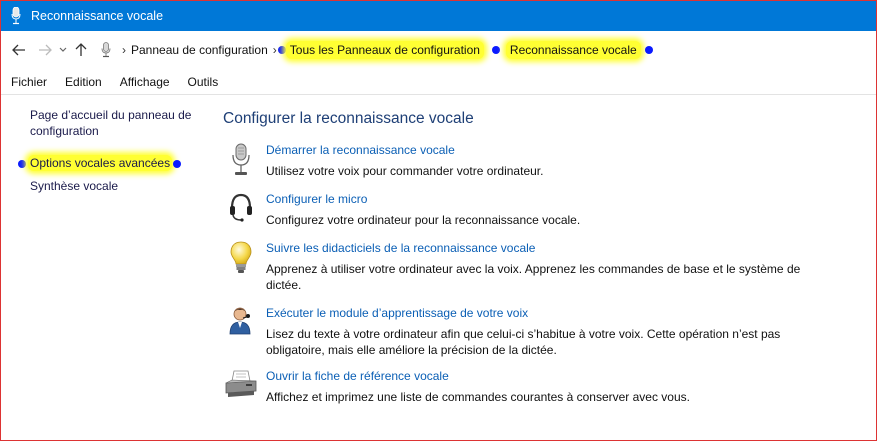 This screenshot has height=441, width=877. Describe the element at coordinates (28, 82) in the screenshot. I see `menu-fichier: Fichier` at that location.